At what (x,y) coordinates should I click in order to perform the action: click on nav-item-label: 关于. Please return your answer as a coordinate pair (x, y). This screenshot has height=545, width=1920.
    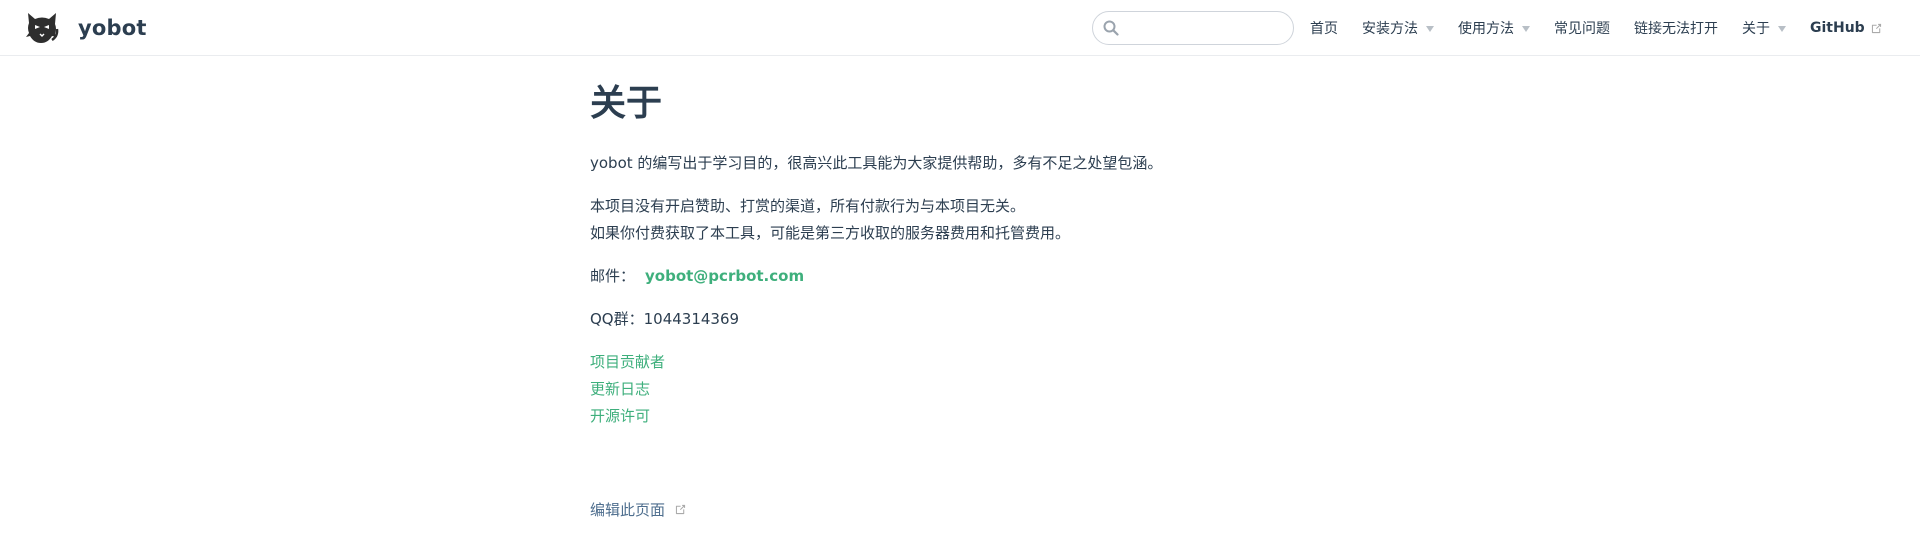
    Looking at the image, I should click on (1756, 29).